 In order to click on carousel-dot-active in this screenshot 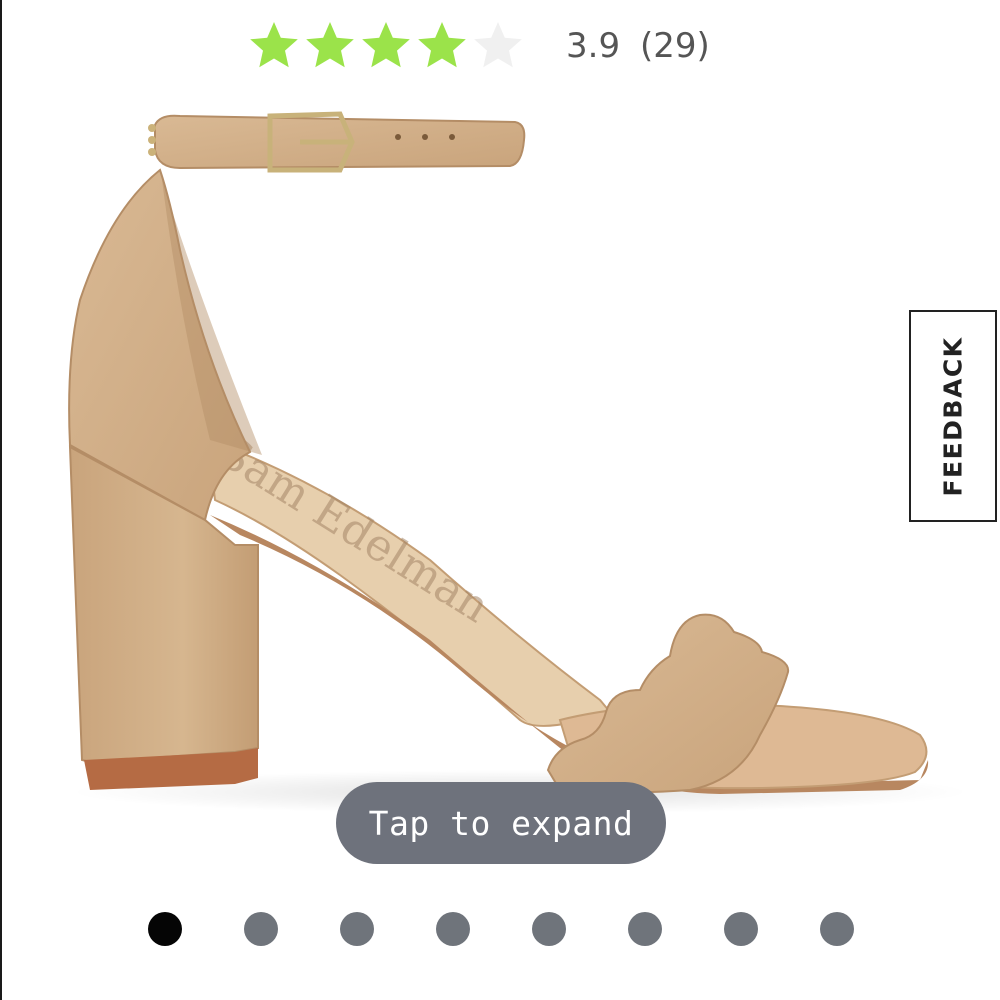, I will do `click(165, 929)`.